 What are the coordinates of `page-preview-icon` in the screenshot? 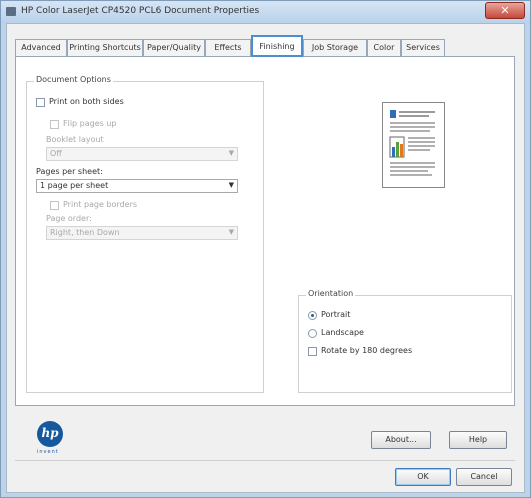 It's located at (413, 145).